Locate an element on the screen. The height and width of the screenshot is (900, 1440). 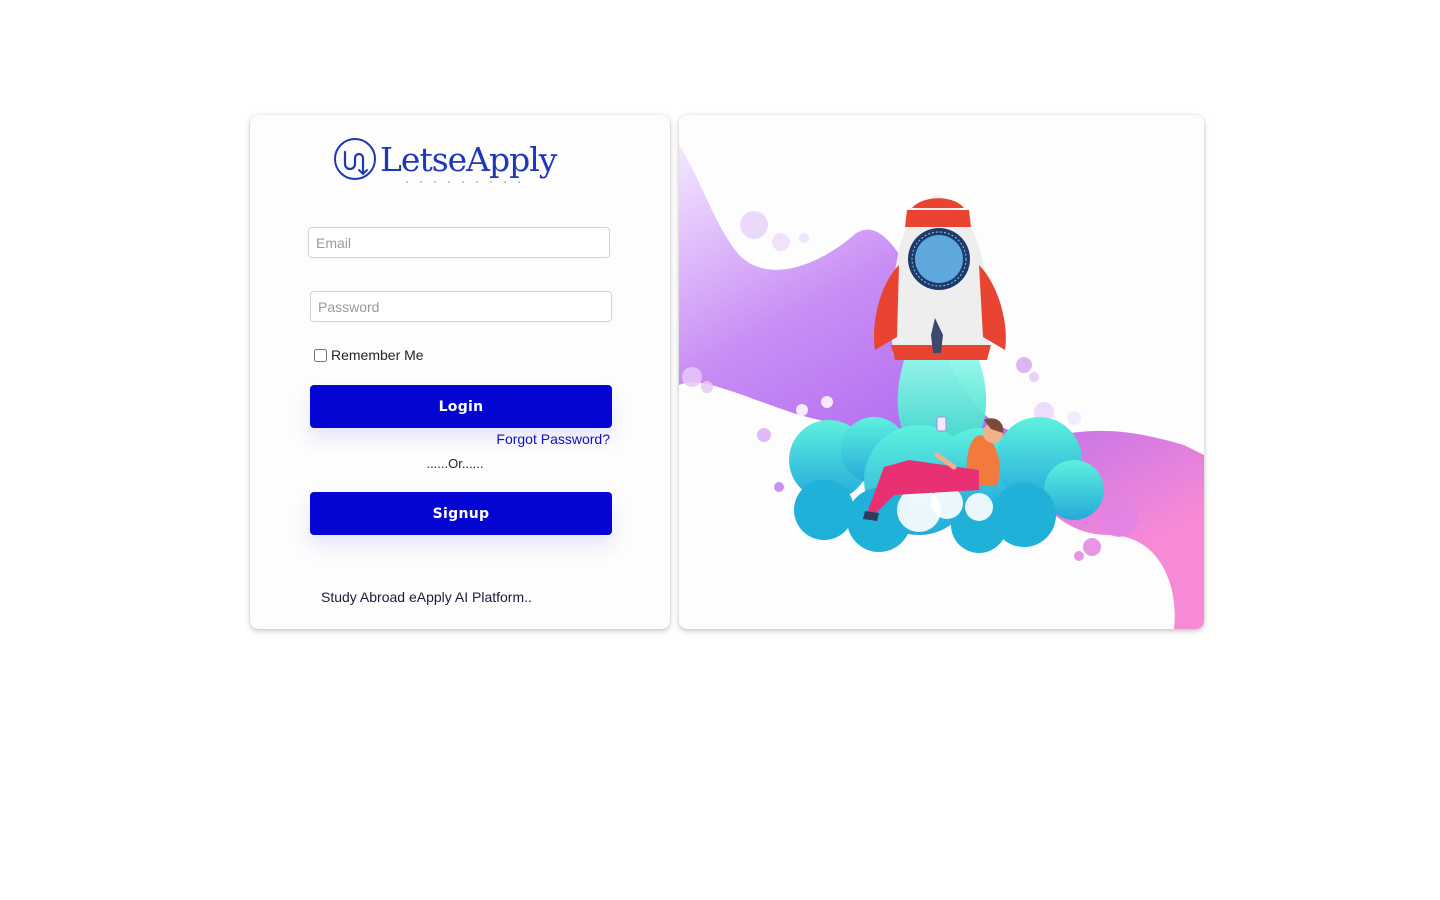
remember-me: Remember Me is located at coordinates (368, 355).